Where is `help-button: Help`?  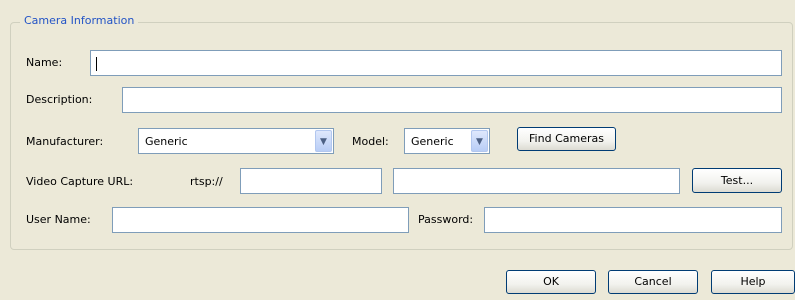 help-button: Help is located at coordinates (753, 282).